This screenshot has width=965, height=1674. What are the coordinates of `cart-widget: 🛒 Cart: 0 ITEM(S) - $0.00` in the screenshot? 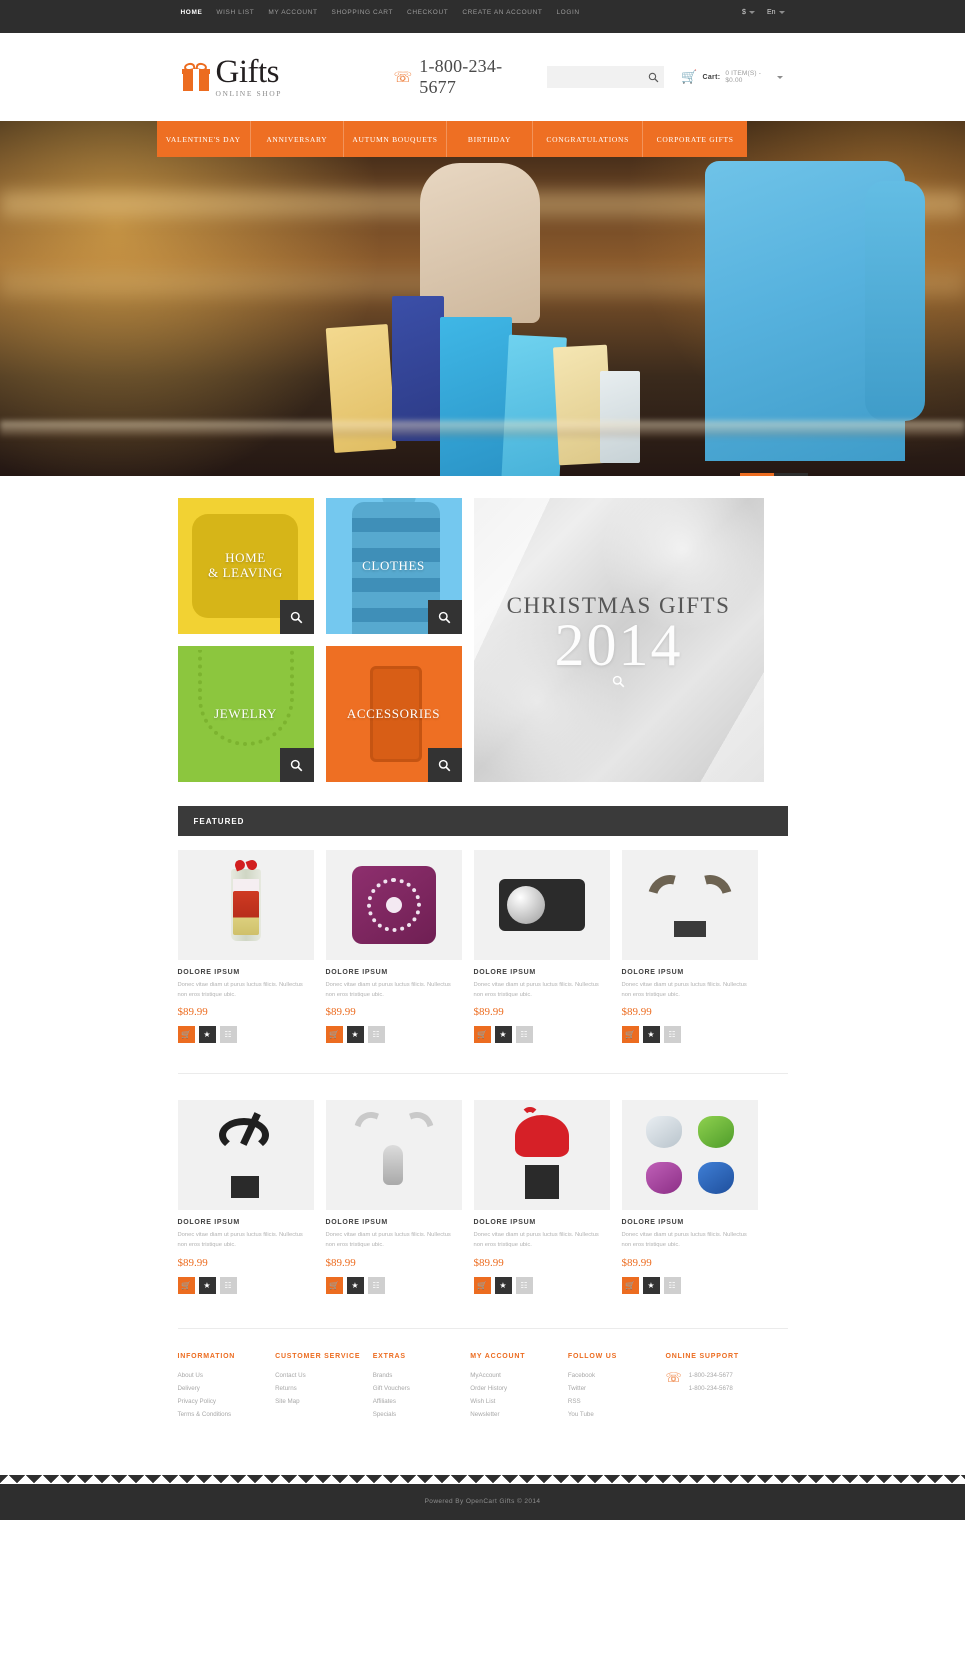 It's located at (732, 77).